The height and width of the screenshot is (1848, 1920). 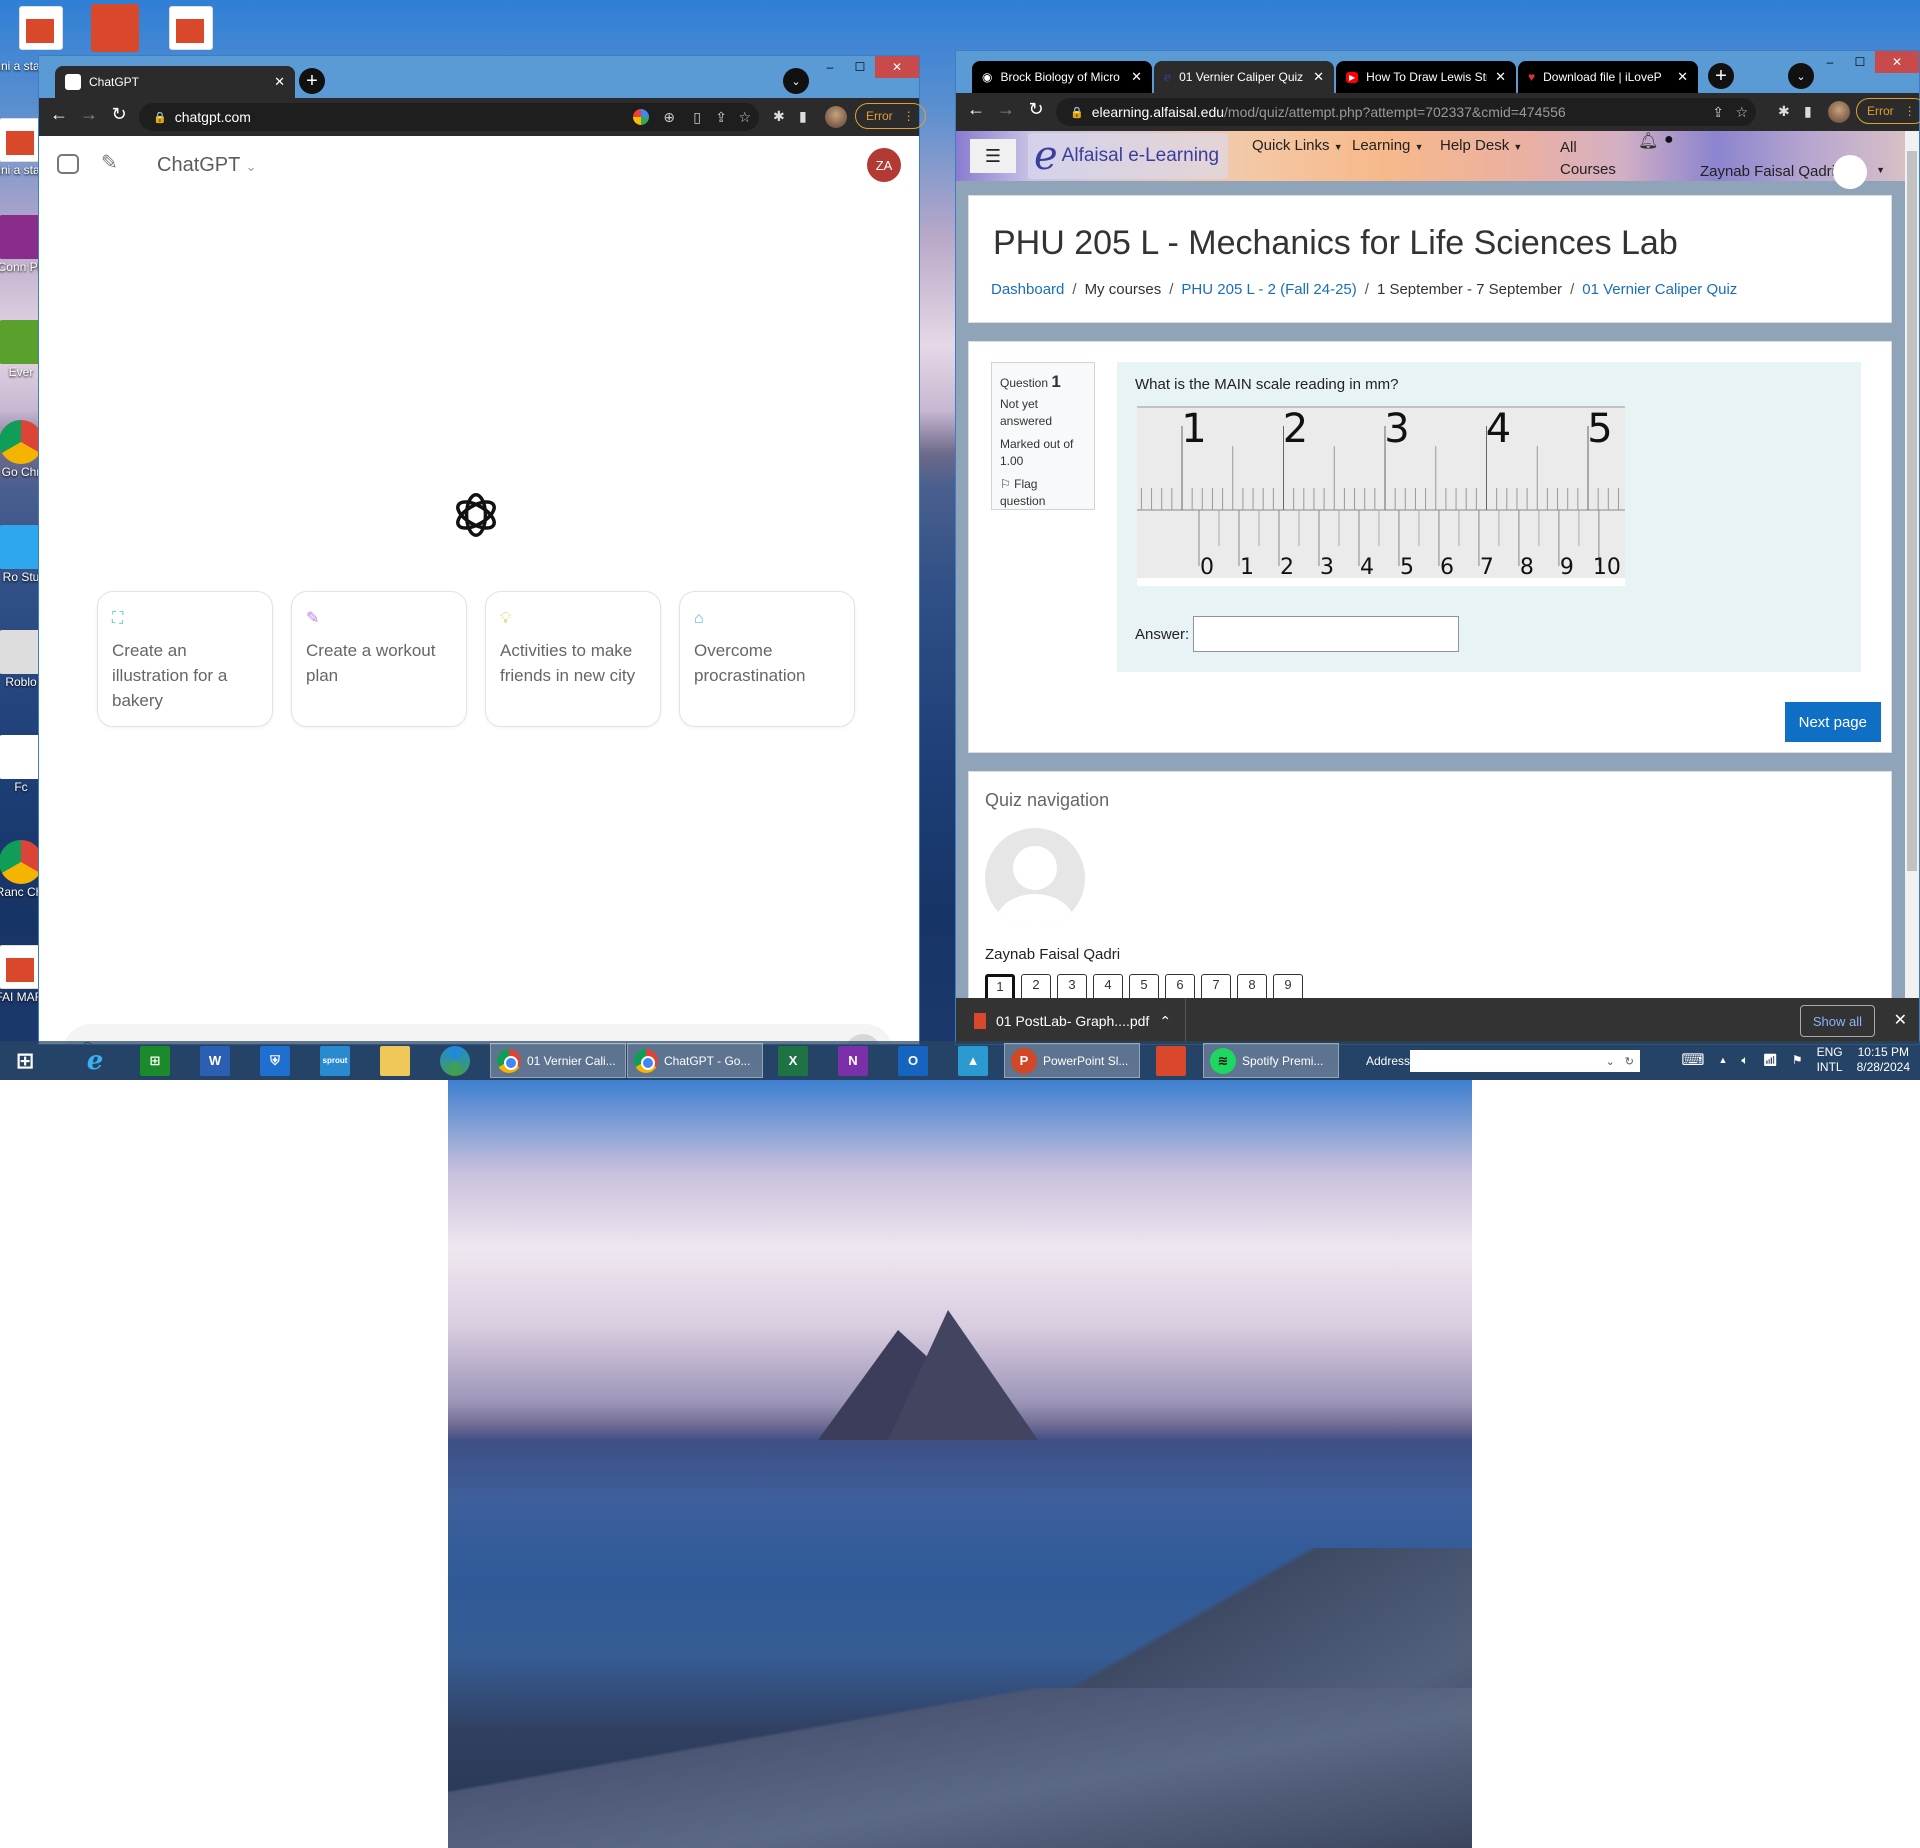 I want to click on suggestion-card: ✎ Create a workout plan, so click(x=379, y=659).